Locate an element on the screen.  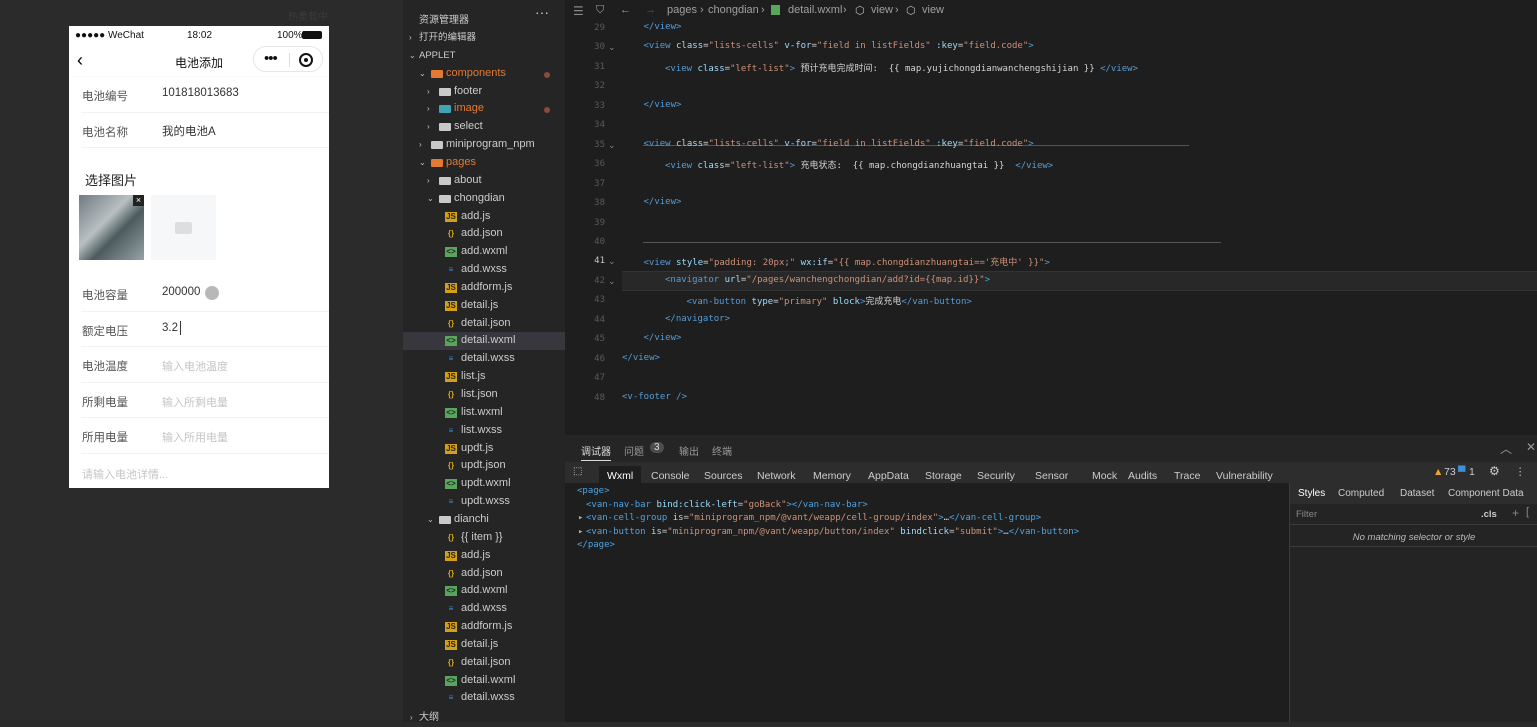
tree-item: › select is located at coordinates (484, 127).